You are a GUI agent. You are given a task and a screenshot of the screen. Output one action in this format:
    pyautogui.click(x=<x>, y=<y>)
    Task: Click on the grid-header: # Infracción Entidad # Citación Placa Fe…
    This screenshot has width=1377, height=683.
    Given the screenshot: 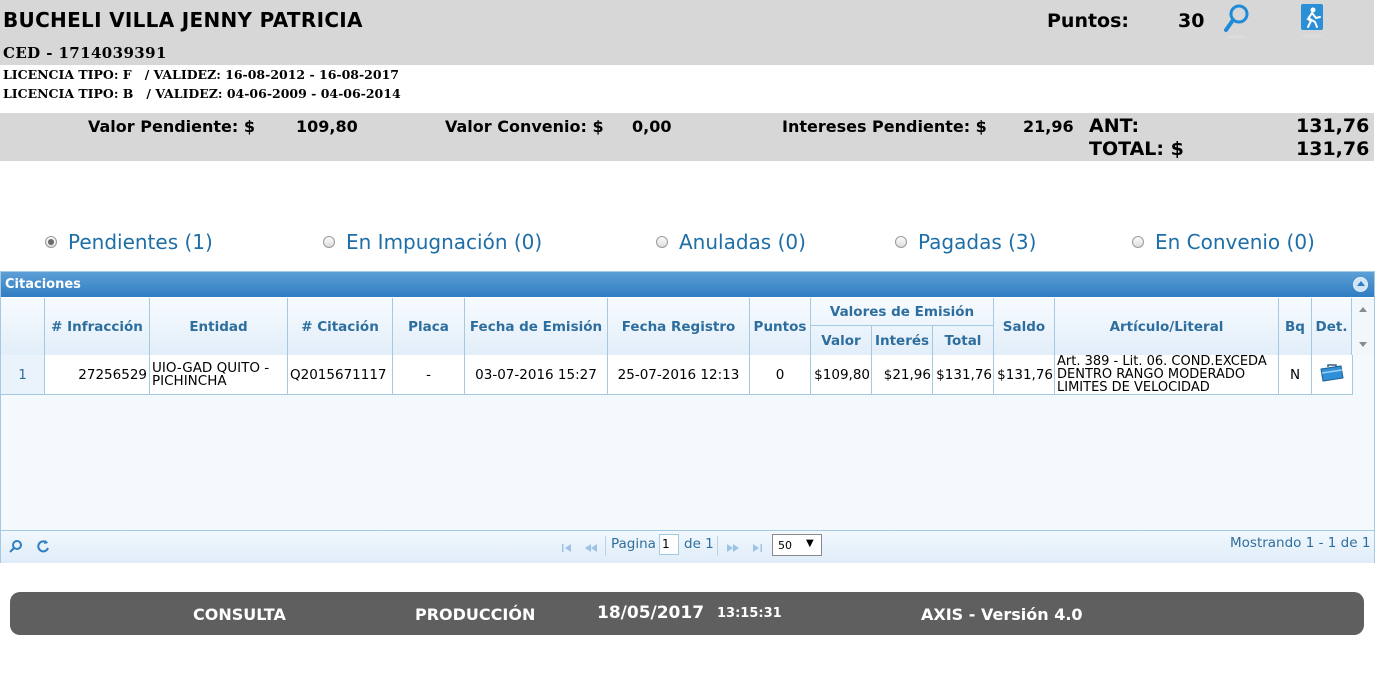 What is the action you would take?
    pyautogui.click(x=676, y=327)
    